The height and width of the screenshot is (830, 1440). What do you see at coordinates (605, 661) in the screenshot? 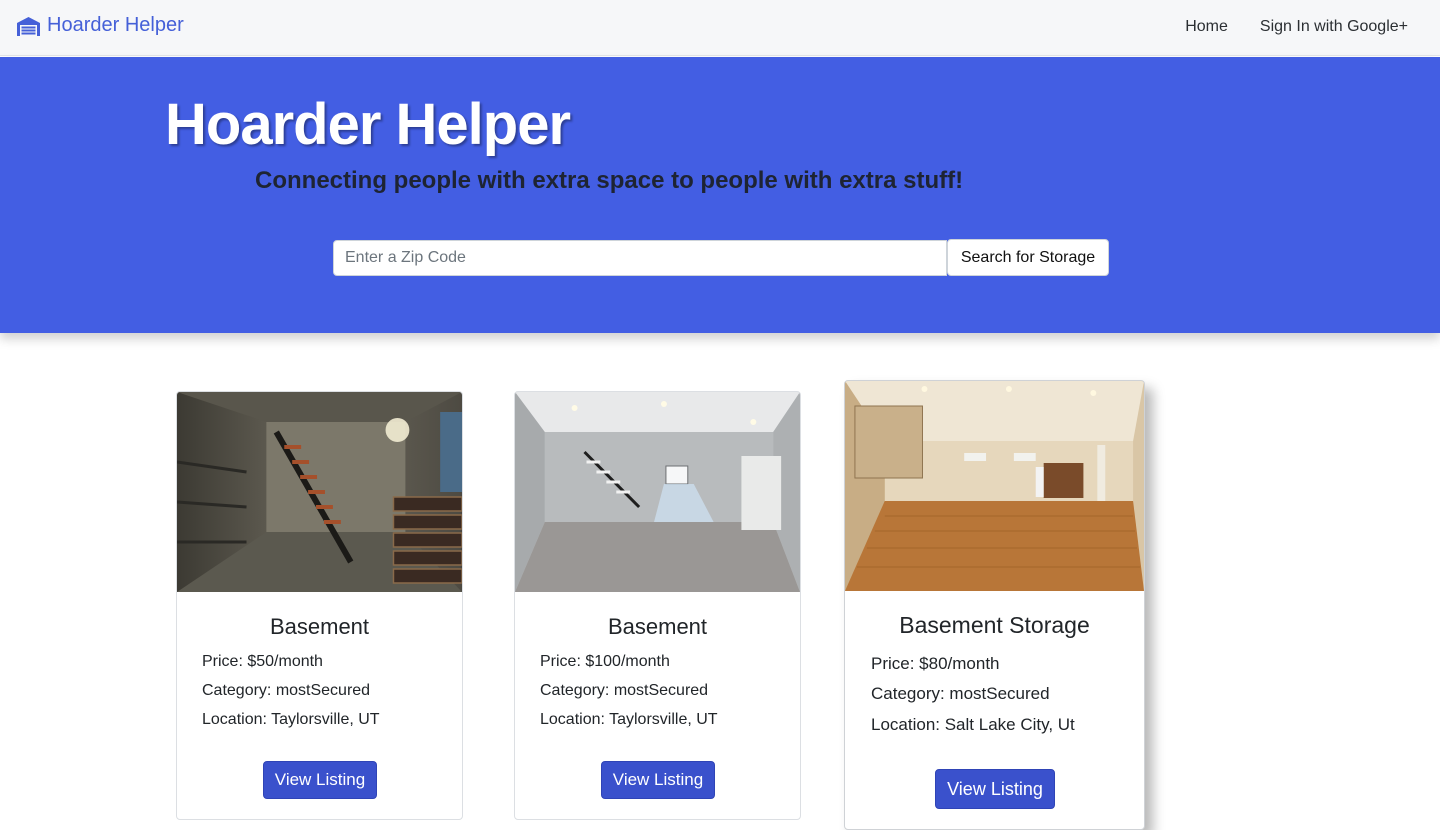
I see `listing-price: Price: $100/month` at bounding box center [605, 661].